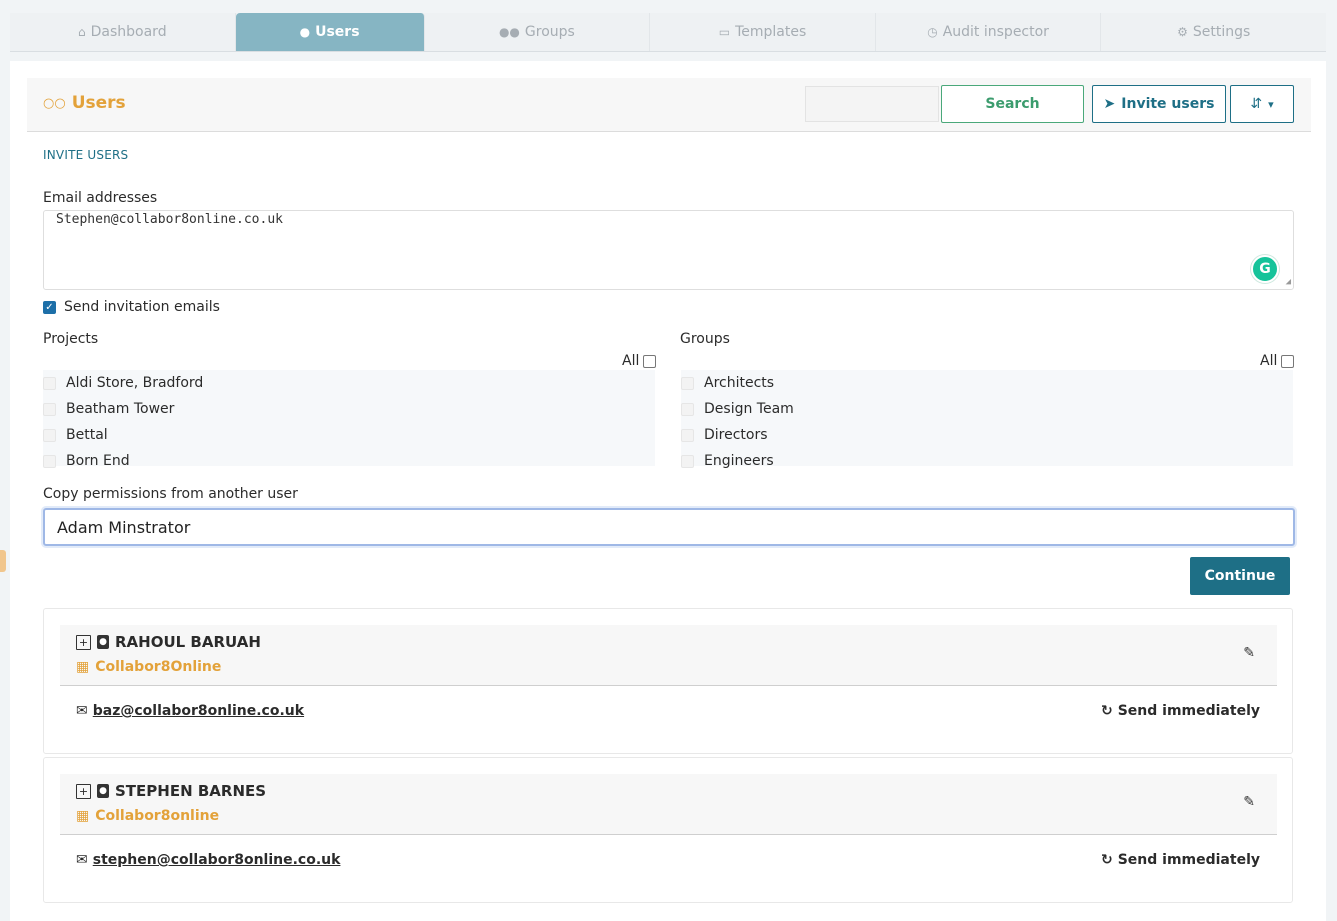 This screenshot has width=1337, height=921. Describe the element at coordinates (54, 103) in the screenshot. I see `users-icon: ○○` at that location.